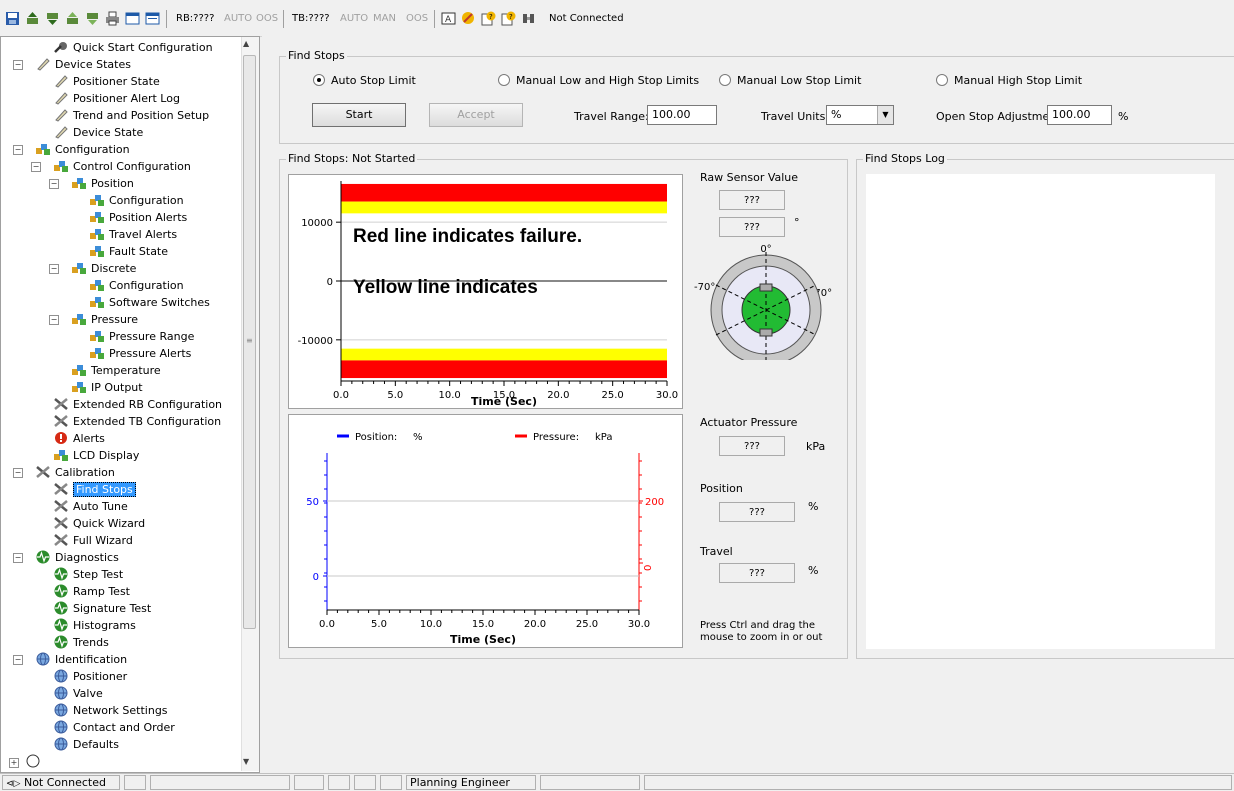 The width and height of the screenshot is (1234, 791). What do you see at coordinates (90, 676) in the screenshot?
I see `tree-item-positioner: Positioner` at bounding box center [90, 676].